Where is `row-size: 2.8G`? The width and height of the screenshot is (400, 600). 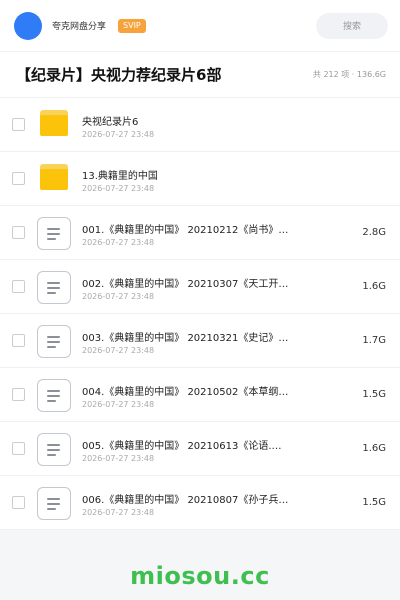 row-size: 2.8G is located at coordinates (374, 232).